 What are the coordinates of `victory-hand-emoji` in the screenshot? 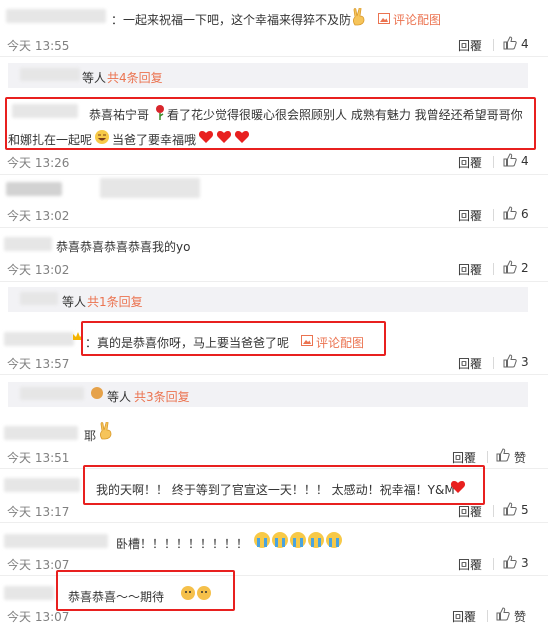 It's located at (359, 18).